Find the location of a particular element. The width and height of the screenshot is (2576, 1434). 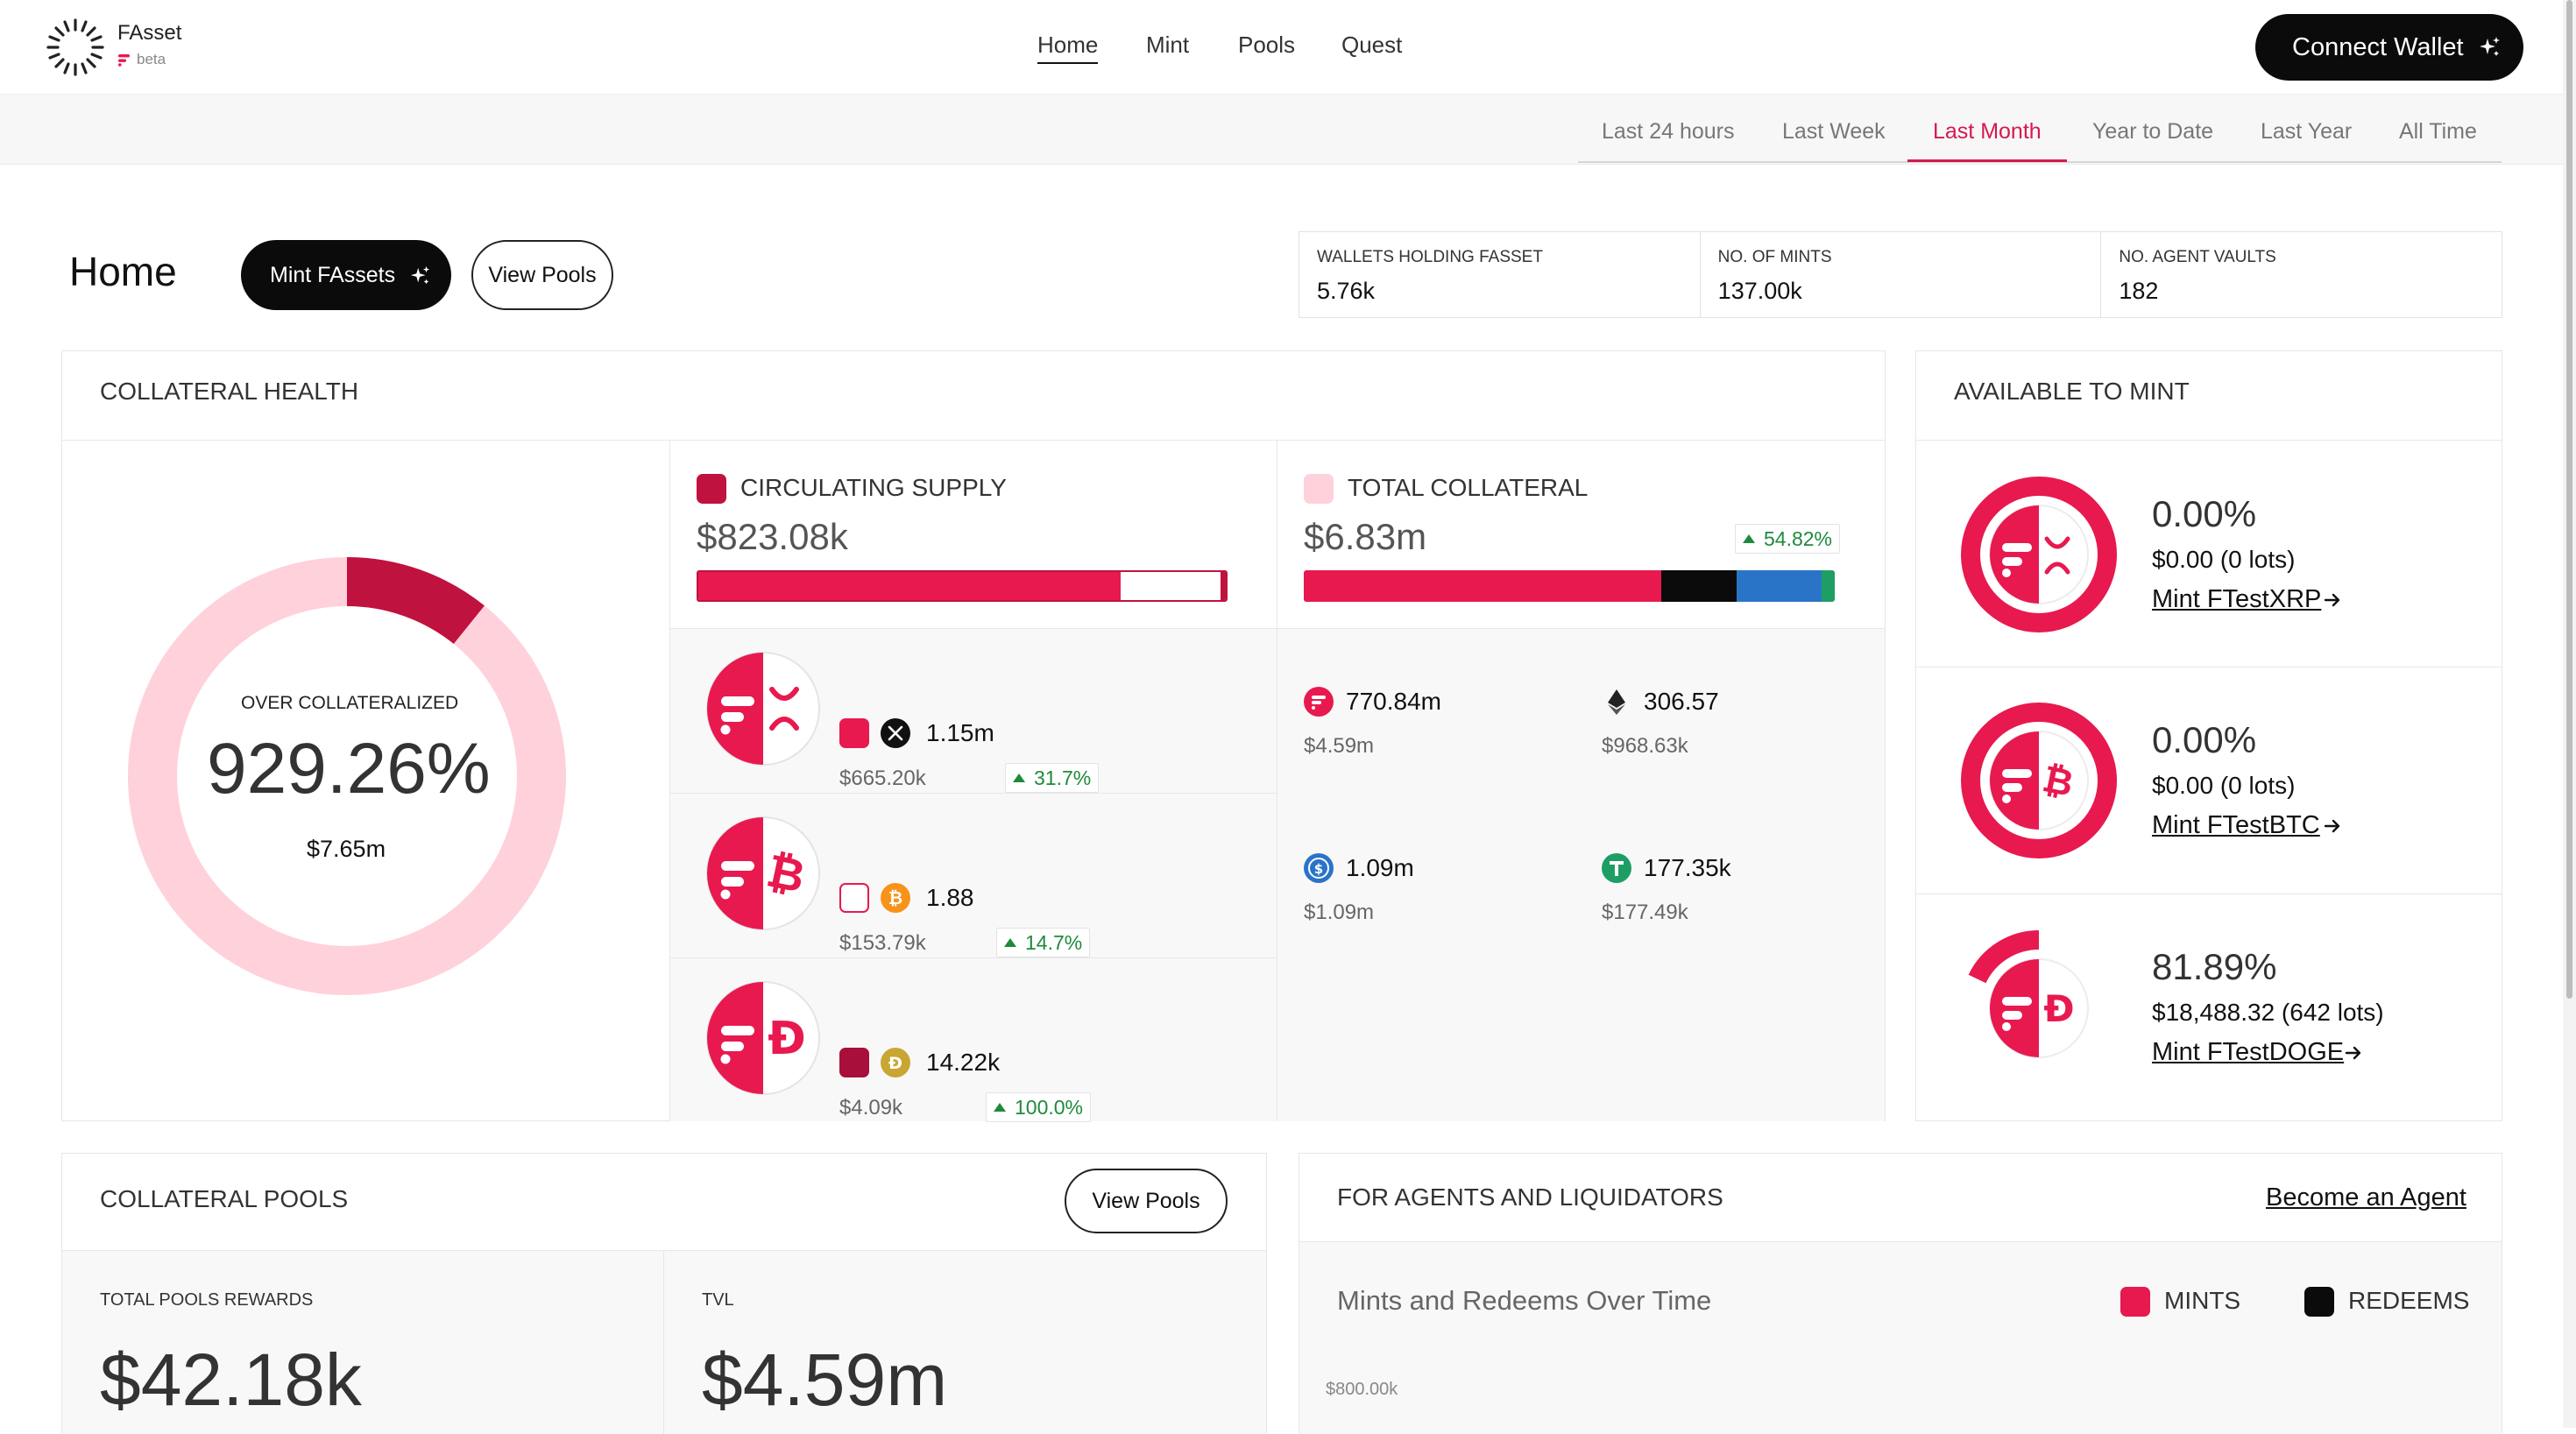

nav-pools: Pools is located at coordinates (1266, 45).